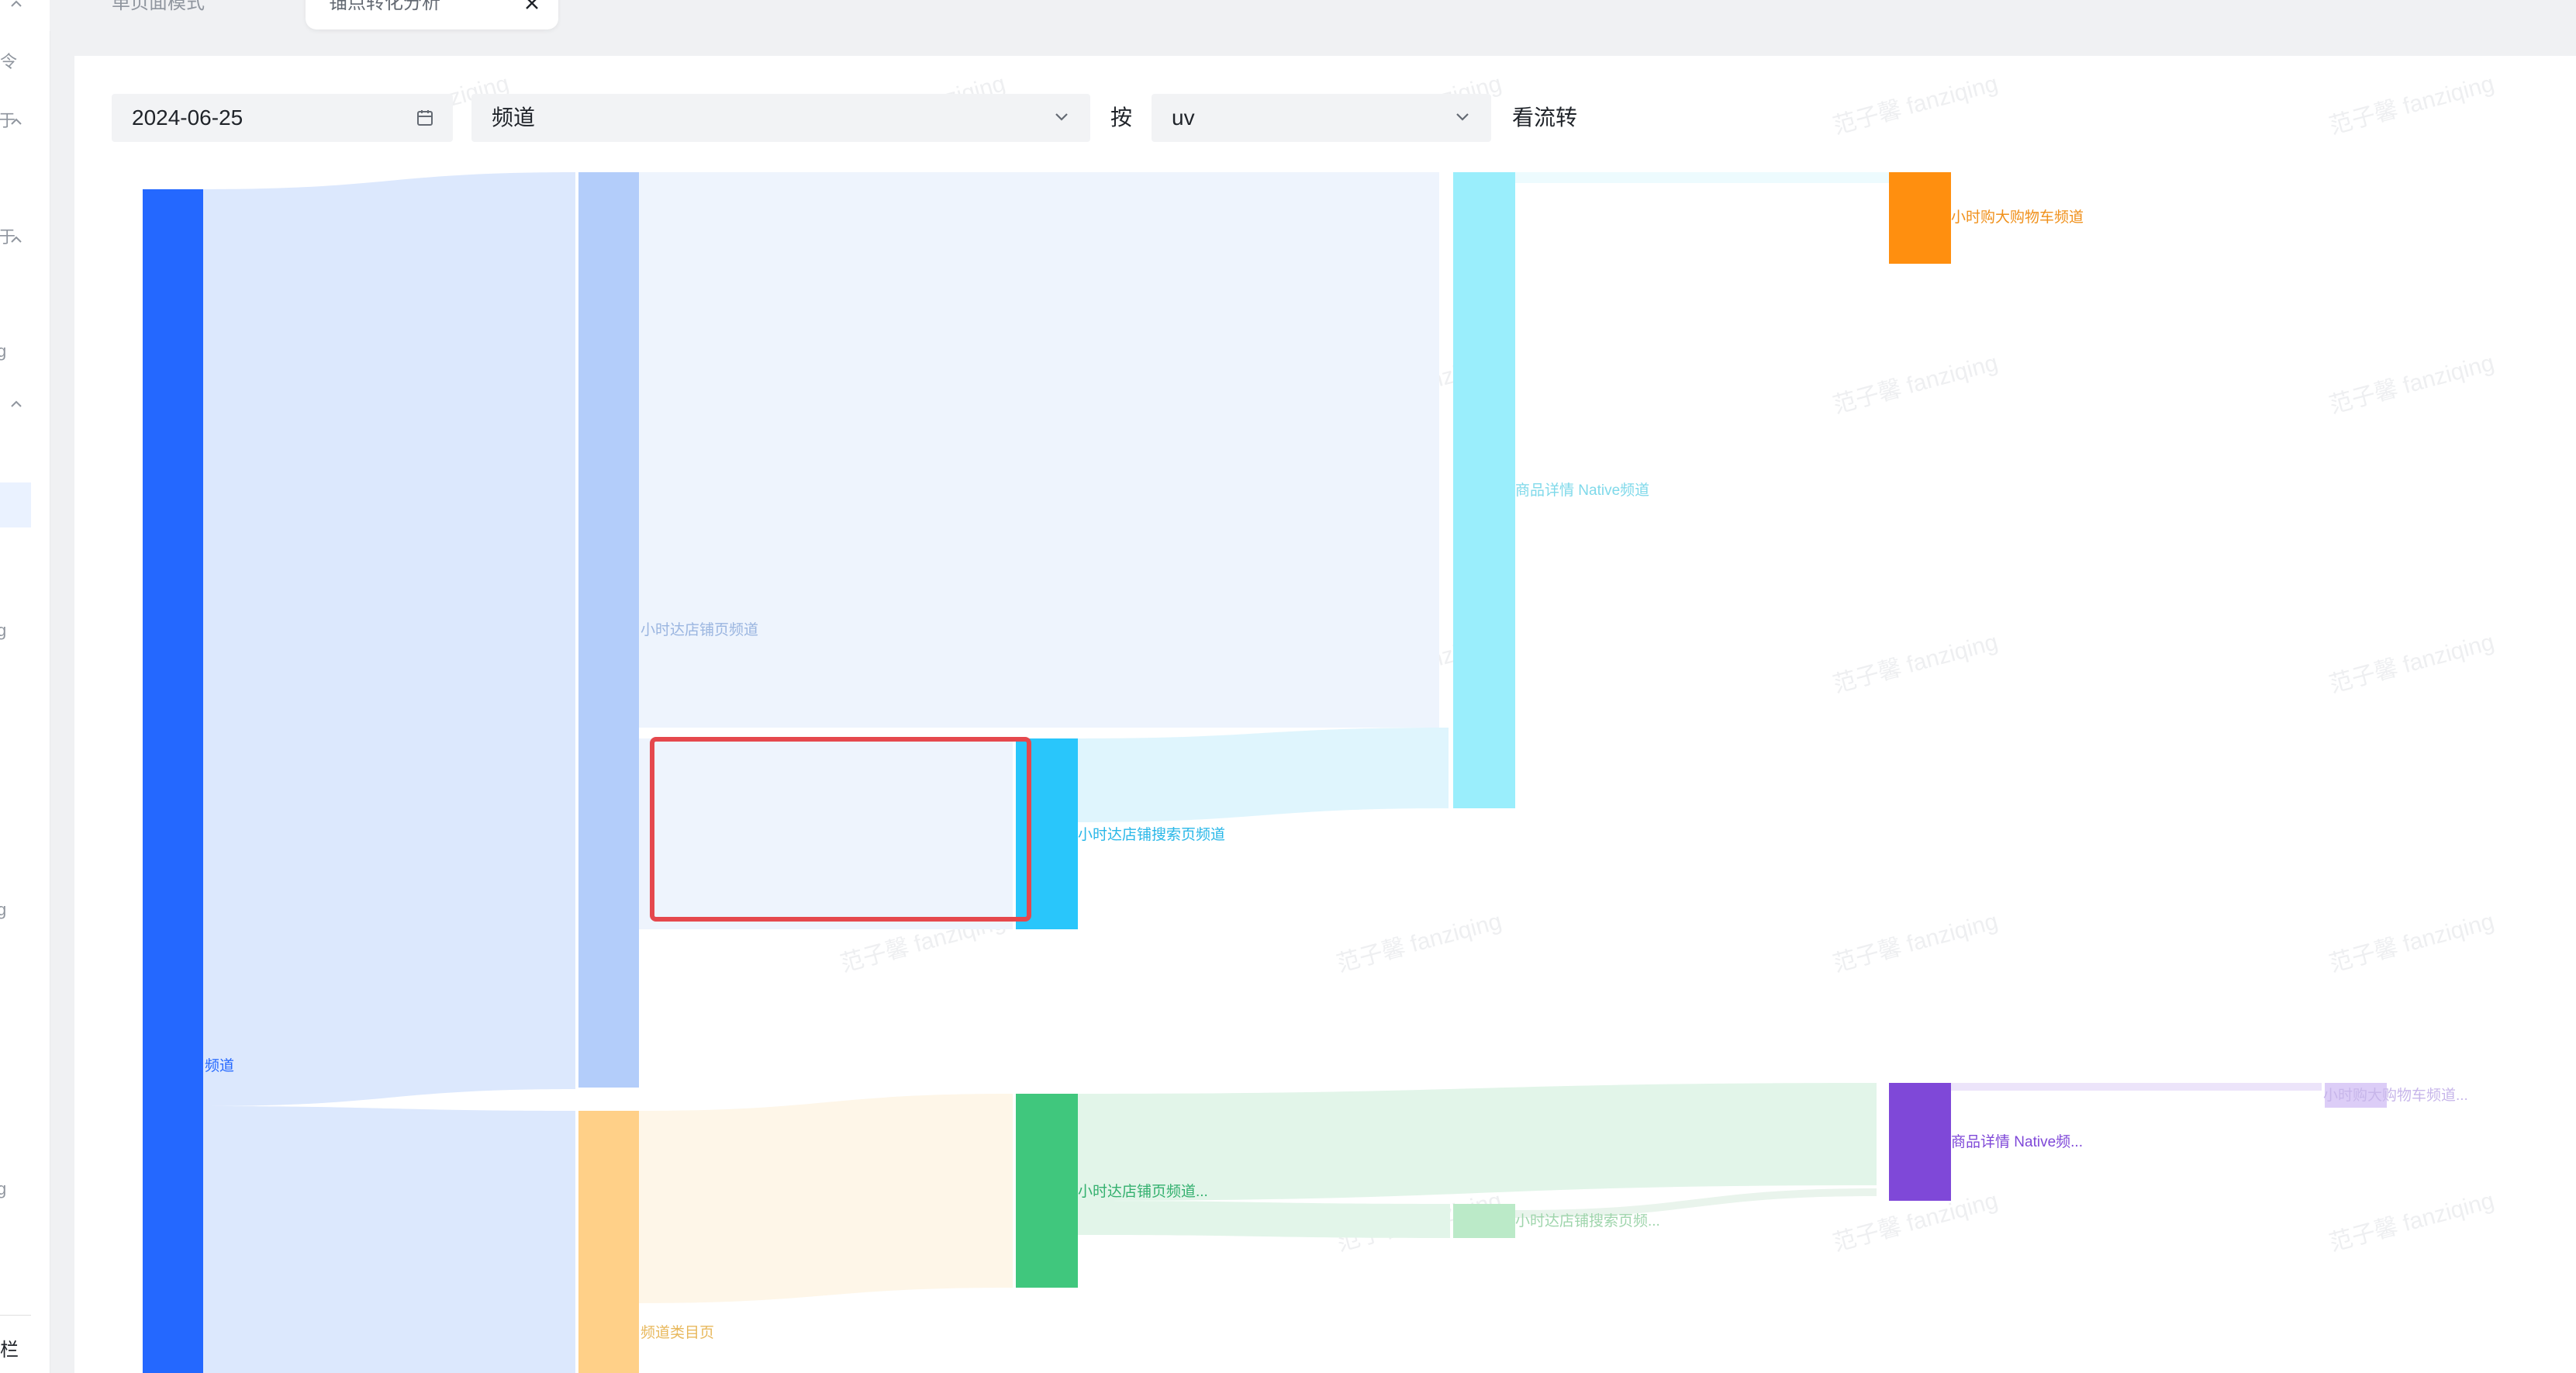 This screenshot has height=1373, width=2576. I want to click on dimension-select: 频道, so click(781, 118).